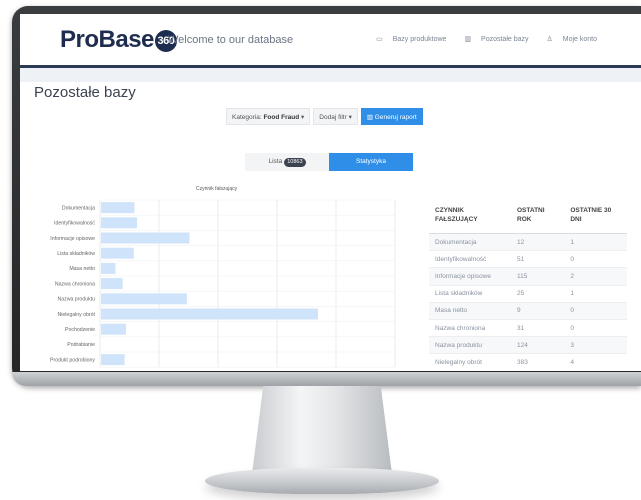  I want to click on table-cell: 115, so click(538, 276).